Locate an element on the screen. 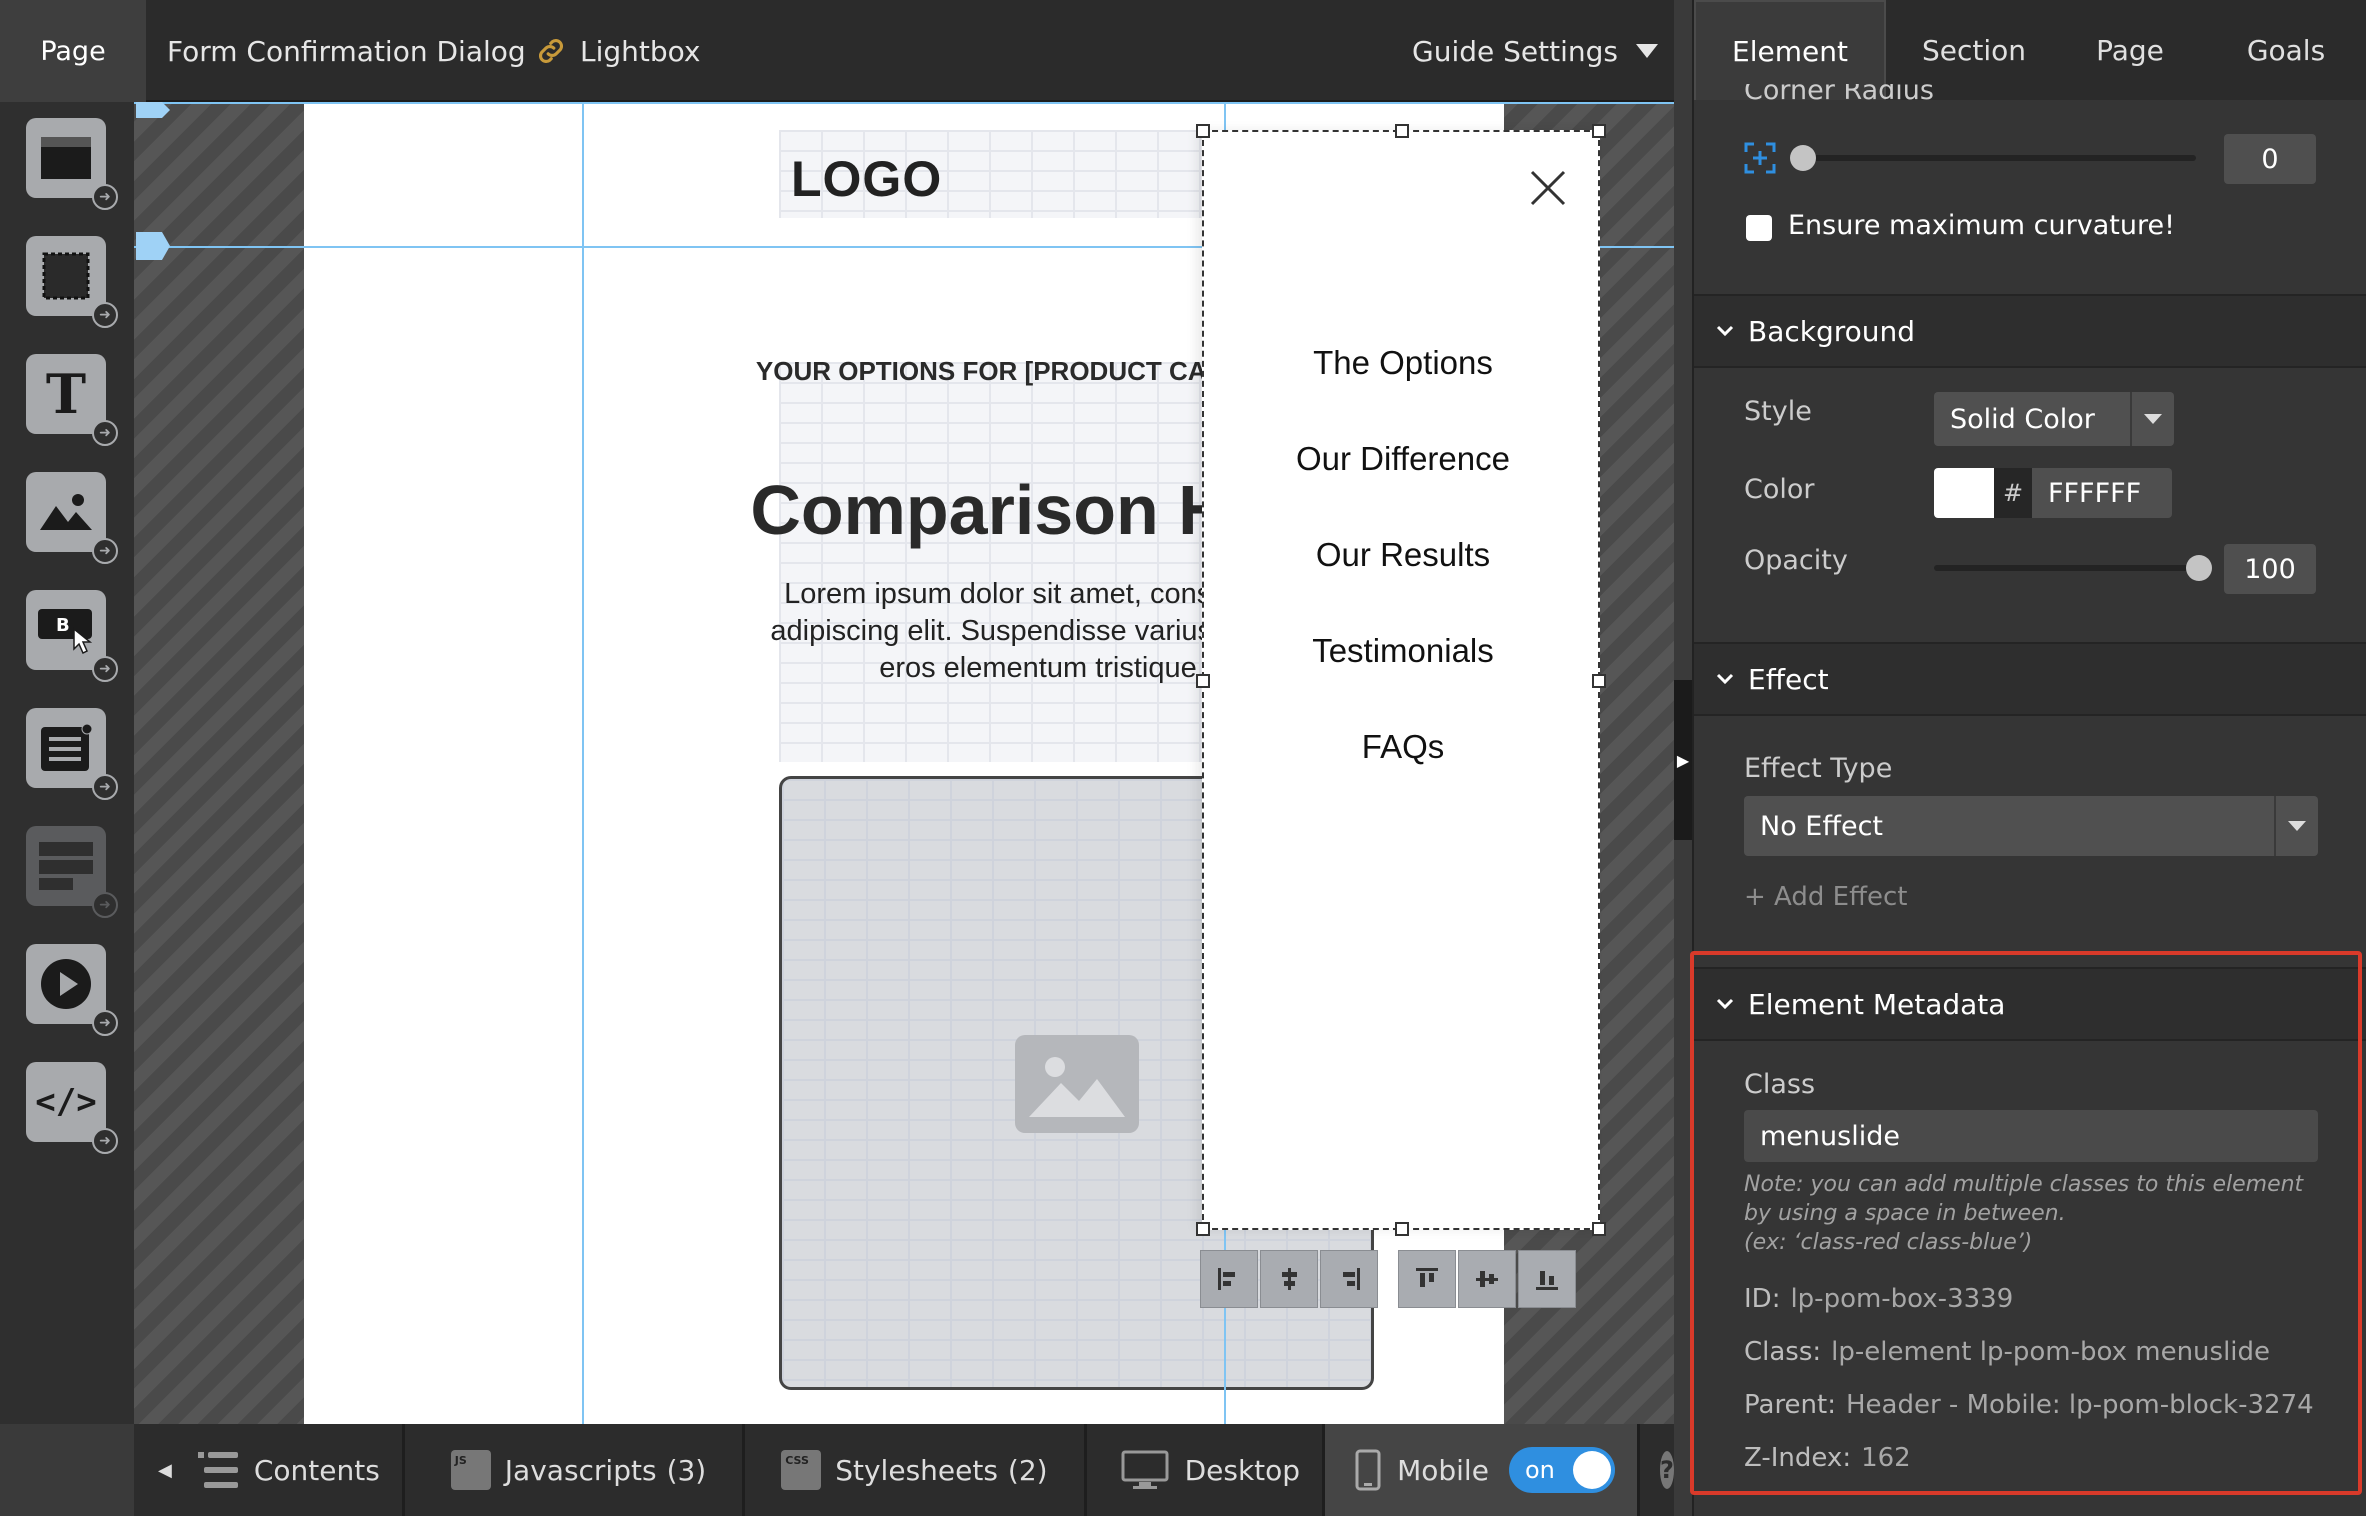 Image resolution: width=2366 pixels, height=1516 pixels. guide-settings-dropdown: Guide Settings is located at coordinates (1541, 51).